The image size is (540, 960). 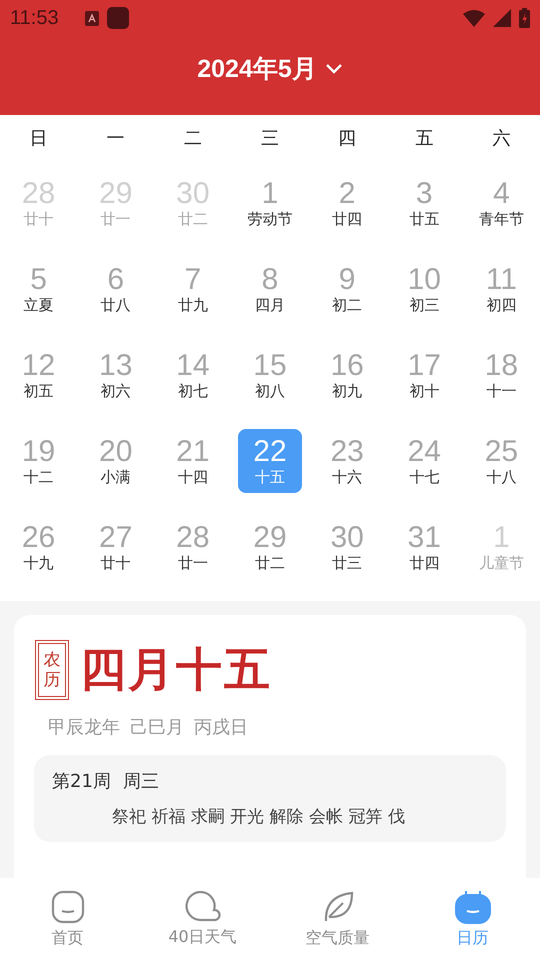 What do you see at coordinates (270, 203) in the screenshot?
I see `calendar-day: 1 劳动节` at bounding box center [270, 203].